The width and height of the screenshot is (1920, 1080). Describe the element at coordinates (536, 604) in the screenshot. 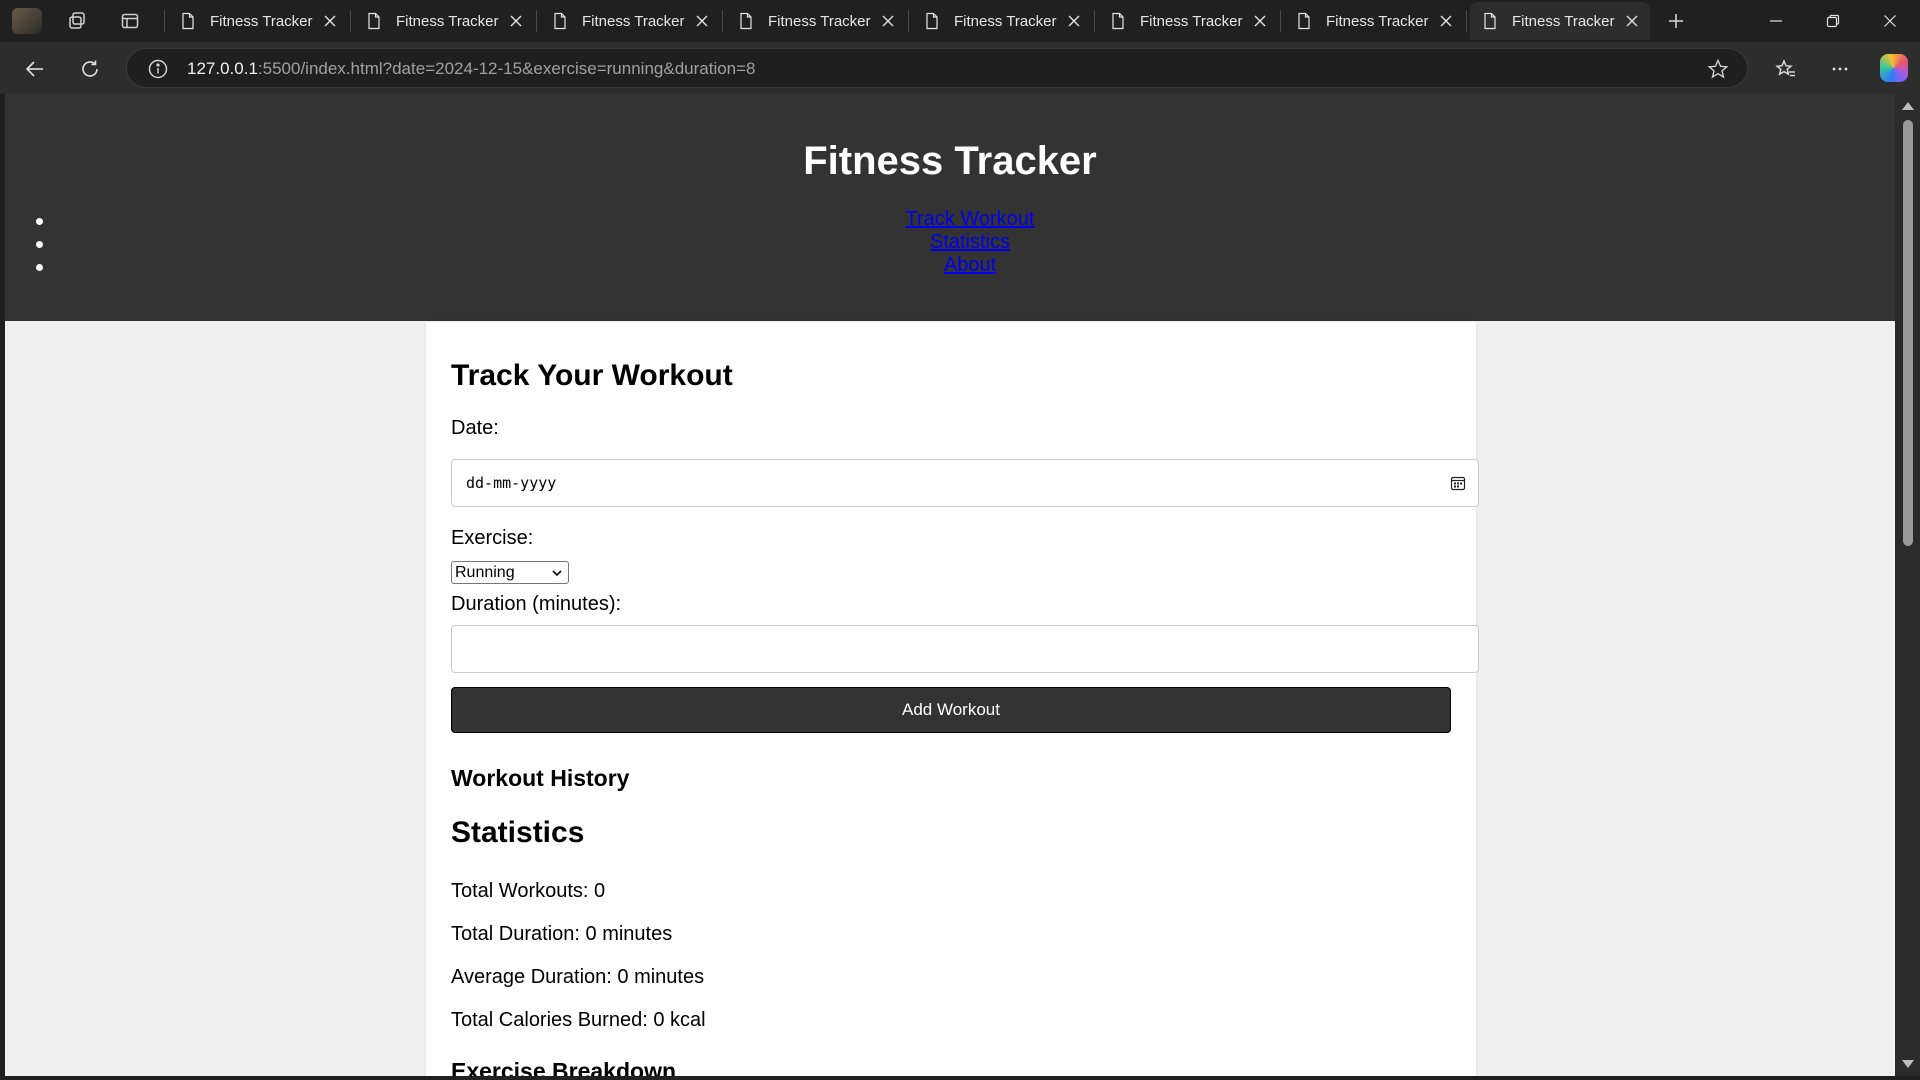

I see `duration-label: Duration (minutes):` at that location.